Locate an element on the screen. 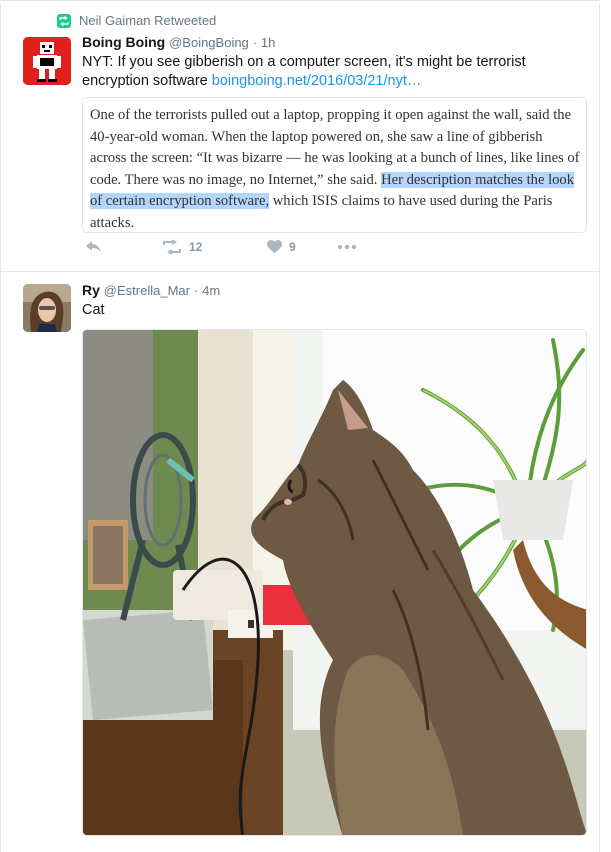 This screenshot has width=611, height=852. tweet-actions: 12 9 is located at coordinates (221, 247).